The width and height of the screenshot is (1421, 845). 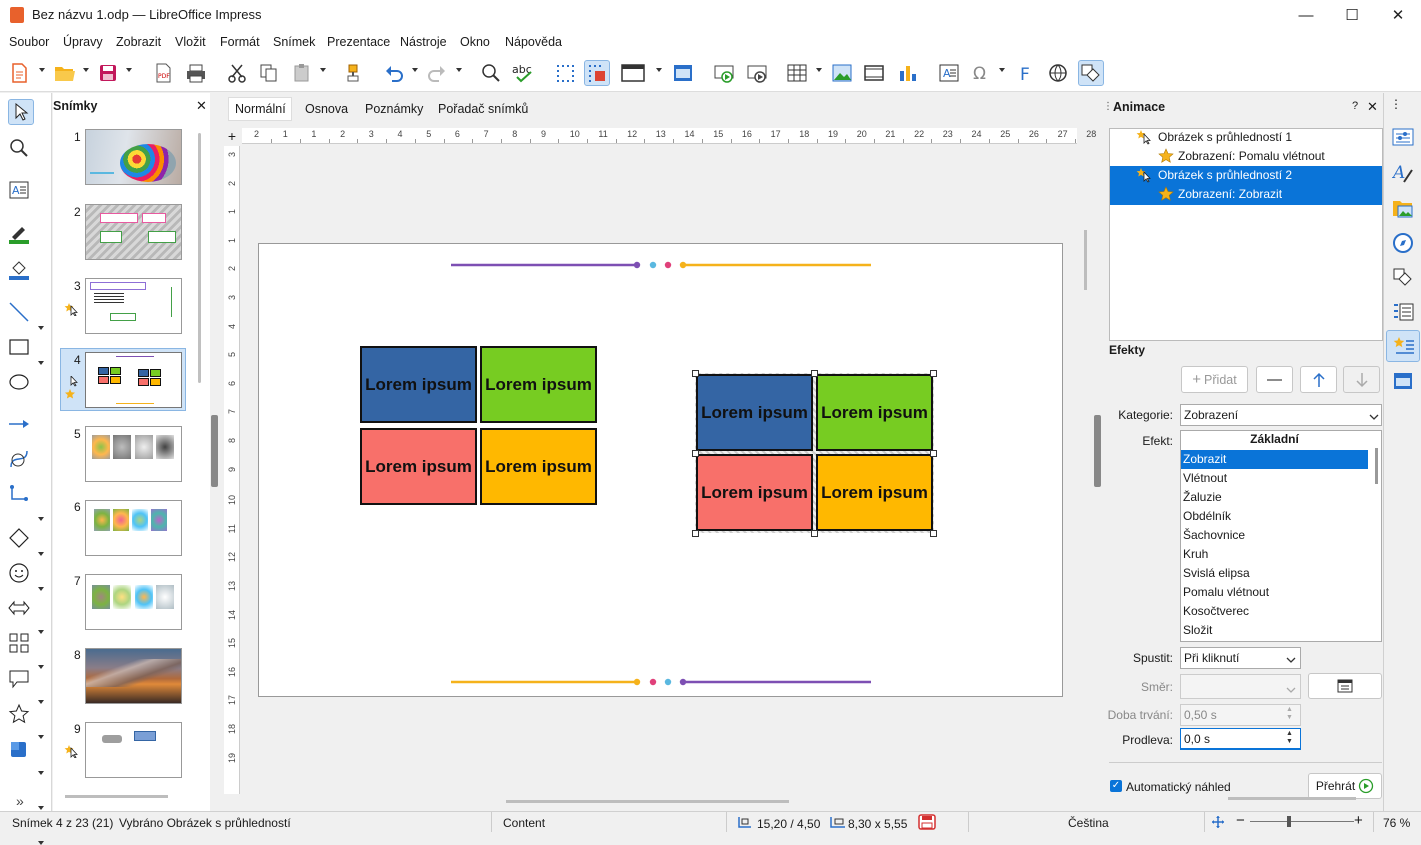 I want to click on layout-dropdown-icon, so click(x=659, y=70).